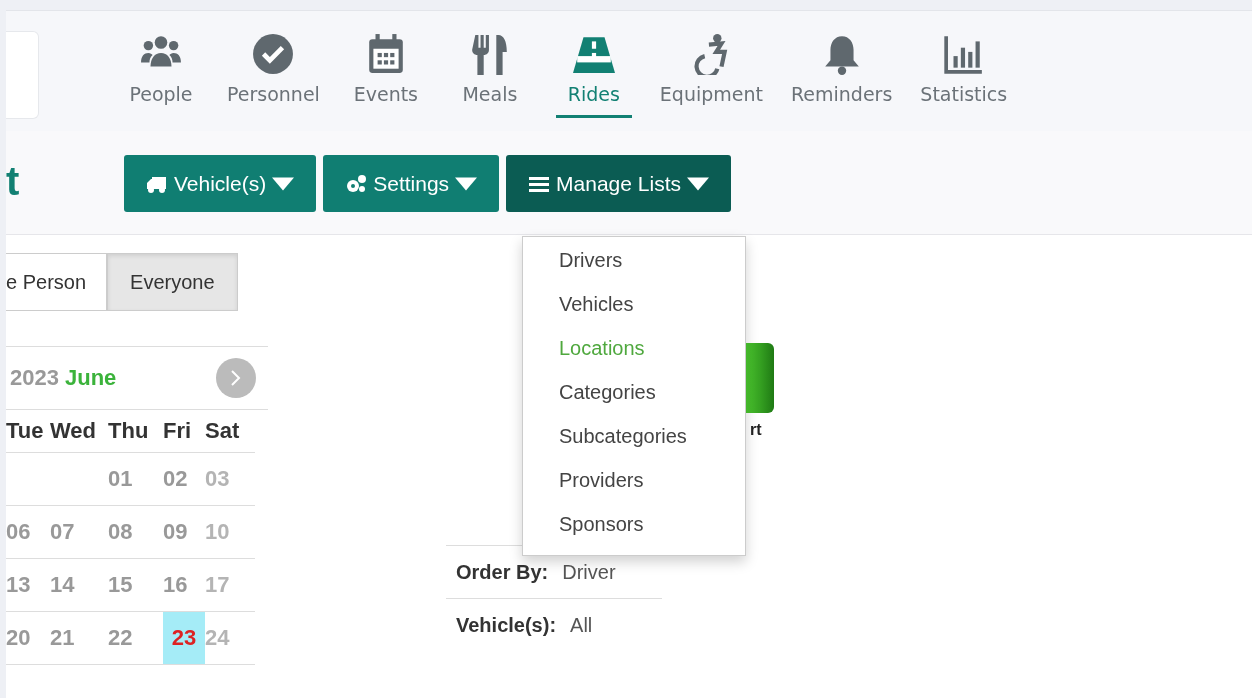  I want to click on weekday-header: Sat, so click(222, 431).